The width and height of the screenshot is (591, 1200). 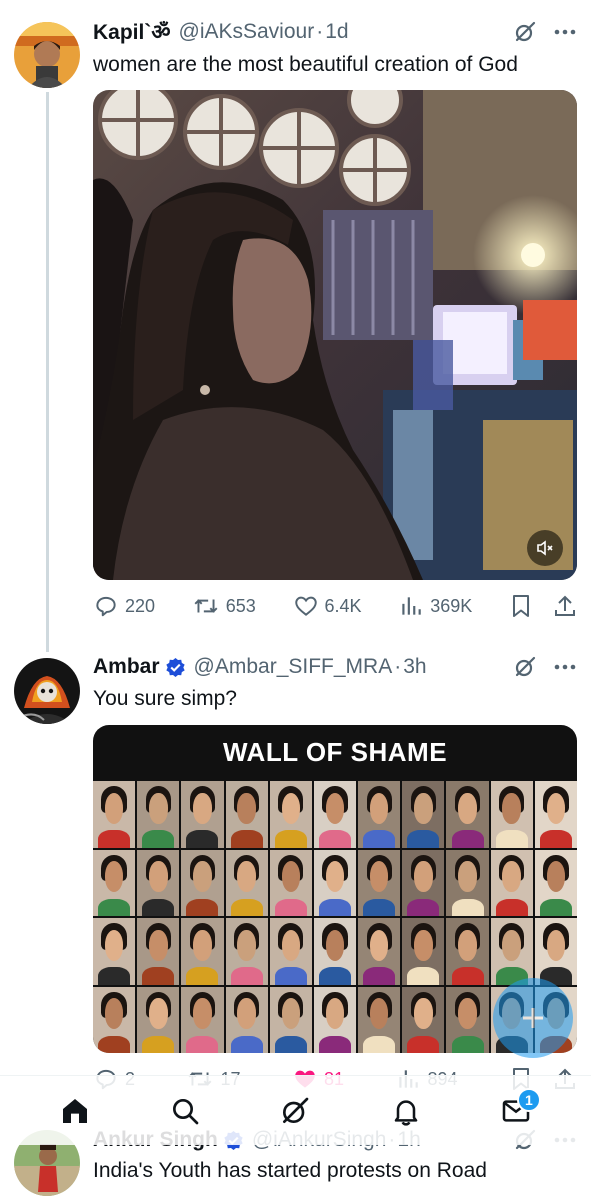 I want to click on tweet-actions: 220 653 6.4K 369K, so click(x=335, y=606).